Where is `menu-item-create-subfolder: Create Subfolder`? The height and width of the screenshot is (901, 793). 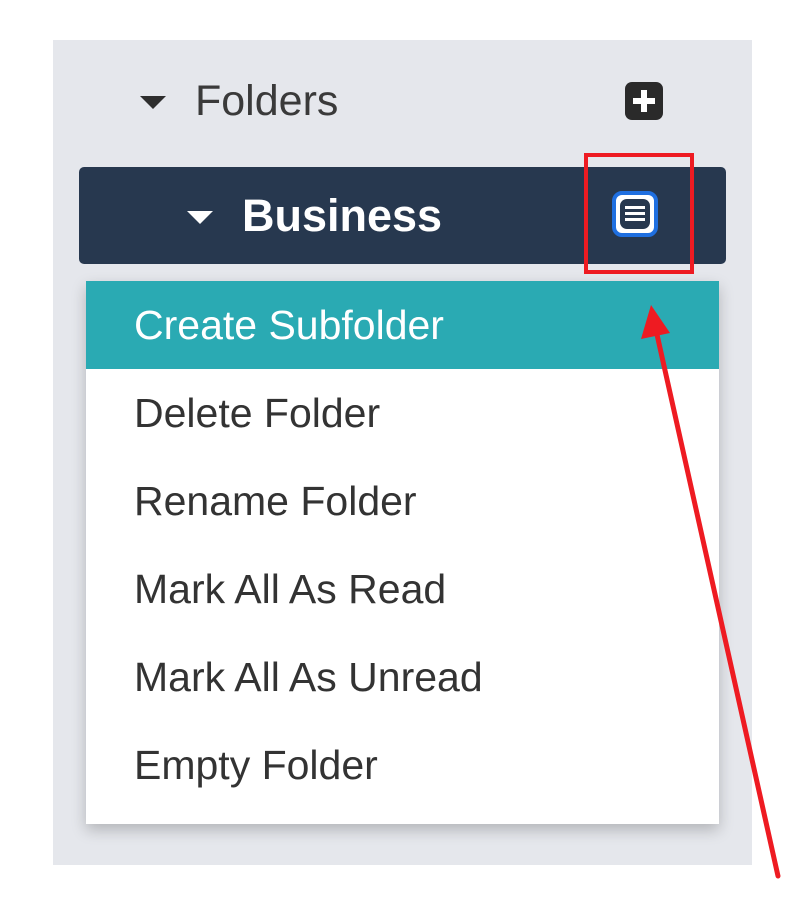
menu-item-create-subfolder: Create Subfolder is located at coordinates (402, 325).